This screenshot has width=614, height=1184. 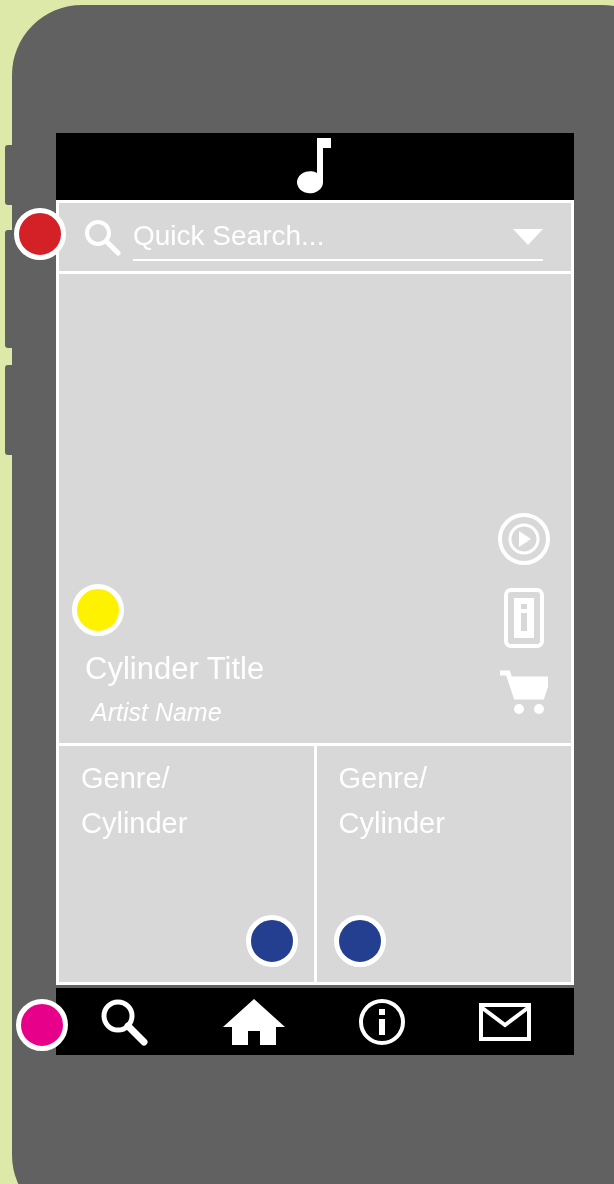 What do you see at coordinates (102, 237) in the screenshot?
I see `search-icon` at bounding box center [102, 237].